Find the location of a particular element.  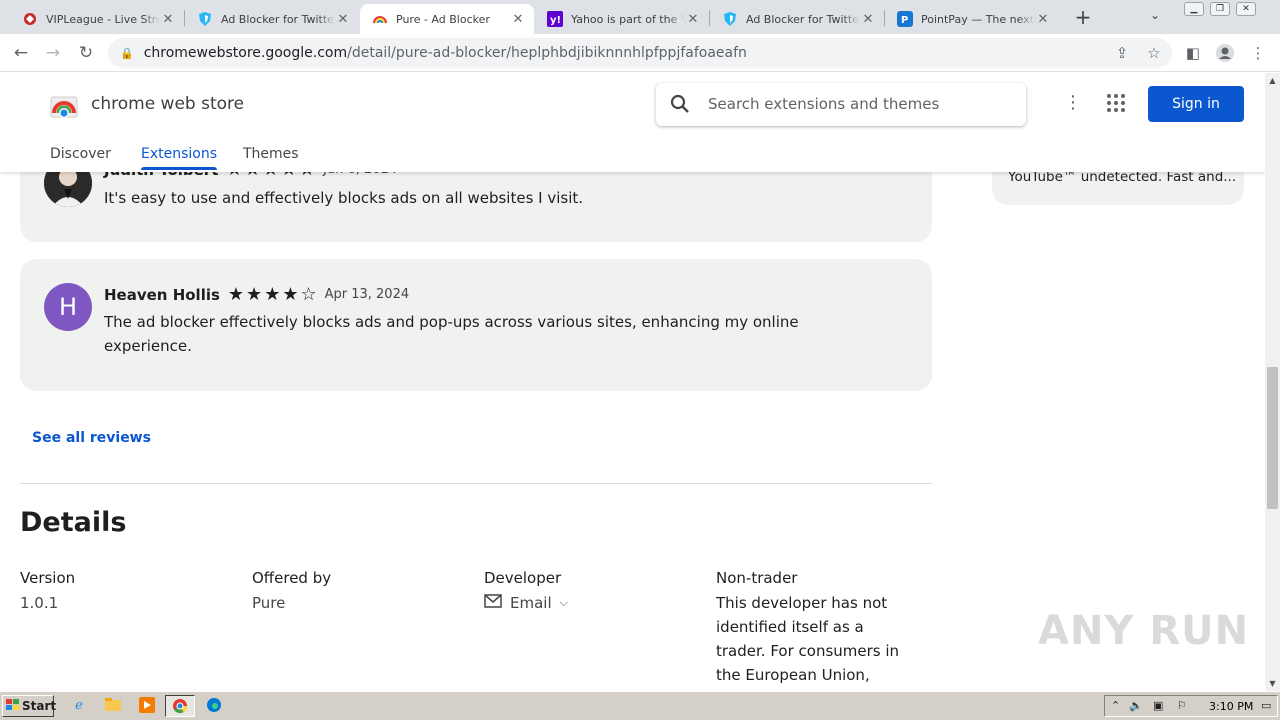

vipleague-favicon-icon is located at coordinates (30, 19).